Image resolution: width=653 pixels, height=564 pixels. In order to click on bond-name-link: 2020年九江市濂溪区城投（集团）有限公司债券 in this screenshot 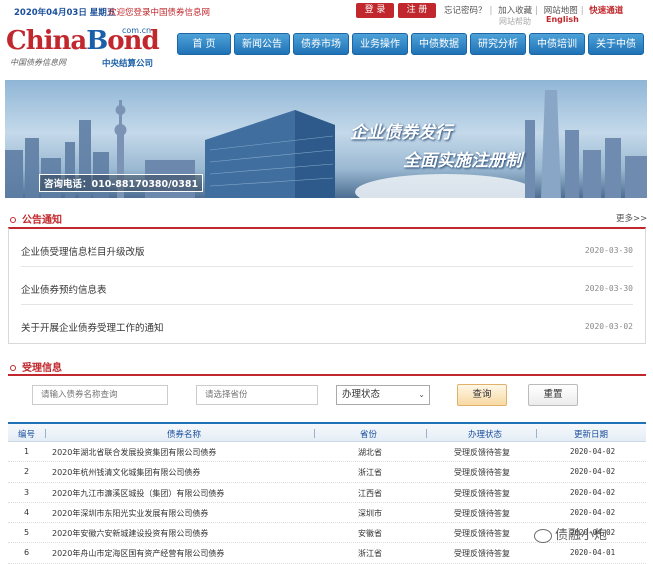, I will do `click(138, 493)`.